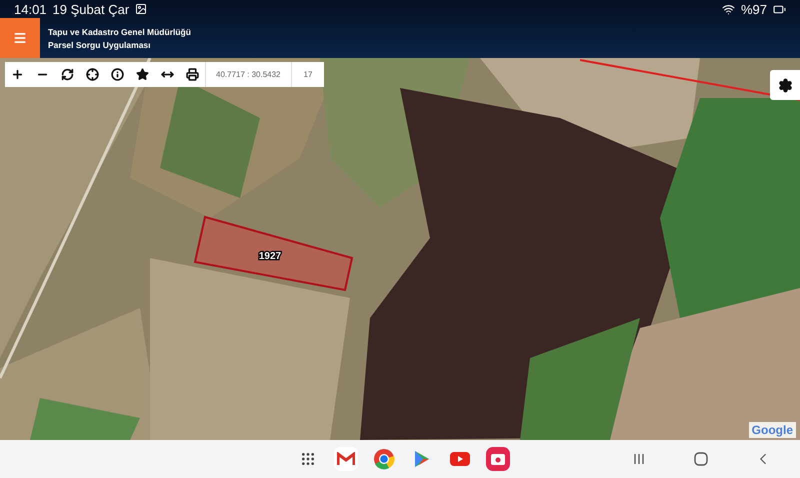  Describe the element at coordinates (91, 9) in the screenshot. I see `status-date: 19 Şubat Çar` at that location.